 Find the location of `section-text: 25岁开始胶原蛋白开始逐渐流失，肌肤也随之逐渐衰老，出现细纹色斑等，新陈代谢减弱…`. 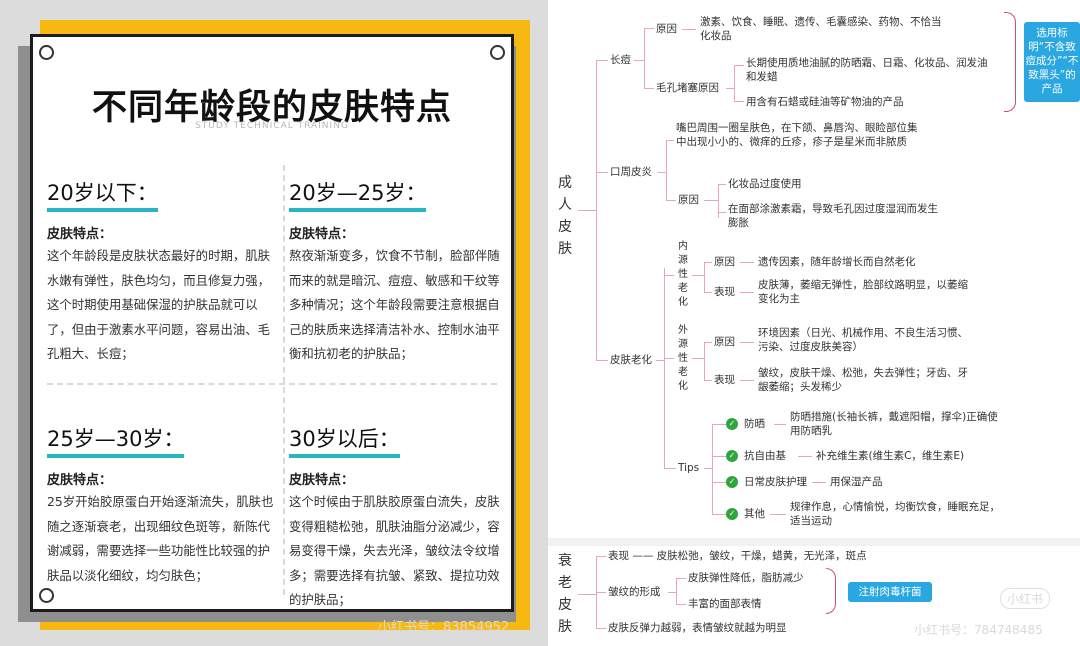

section-text: 25岁开始胶原蛋白开始逐渐流失，肌肤也随之逐渐衰老，出现细纹色斑等，新陈代谢减弱… is located at coordinates (160, 538).